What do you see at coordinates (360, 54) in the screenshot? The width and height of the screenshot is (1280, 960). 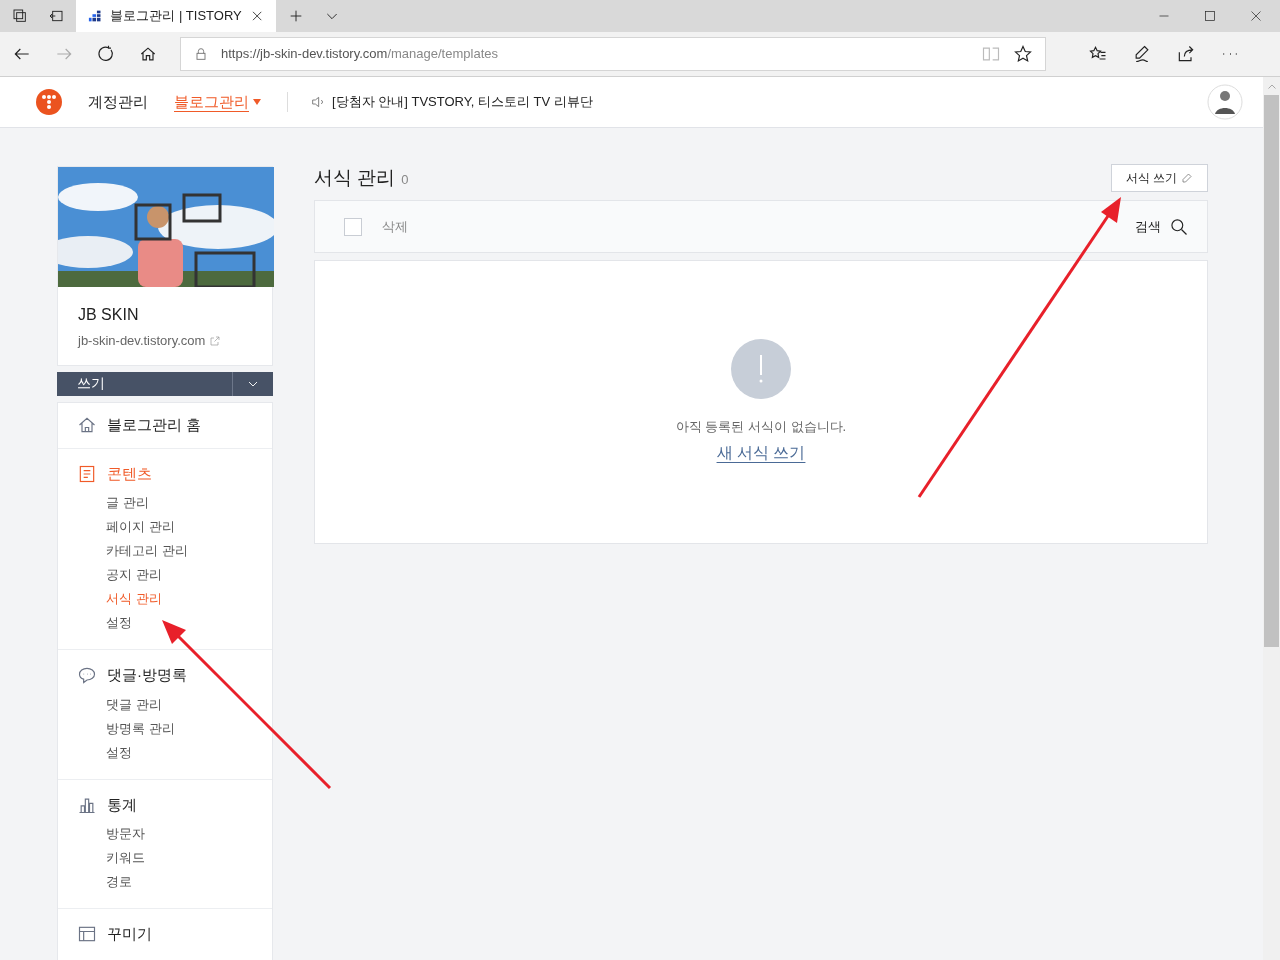 I see `url-text: https://jb-skin-dev.tistory.com/manage/templates` at bounding box center [360, 54].